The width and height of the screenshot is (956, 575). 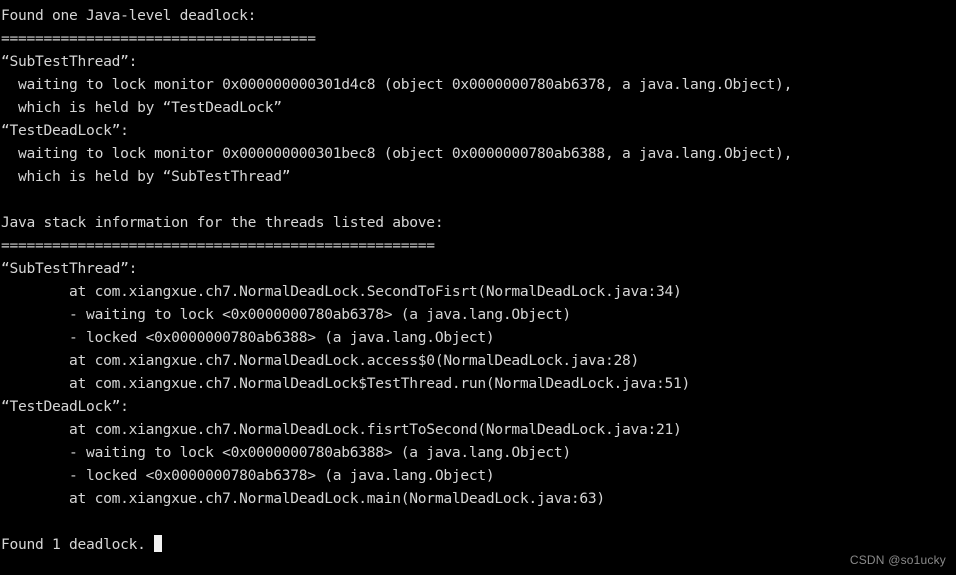 I want to click on csdn-watermark: CSDN @so1ucky, so click(x=897, y=560).